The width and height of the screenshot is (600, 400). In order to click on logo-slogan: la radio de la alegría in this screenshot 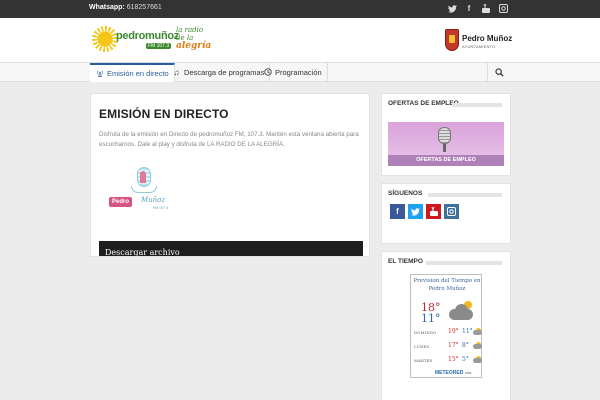, I will do `click(196, 38)`.